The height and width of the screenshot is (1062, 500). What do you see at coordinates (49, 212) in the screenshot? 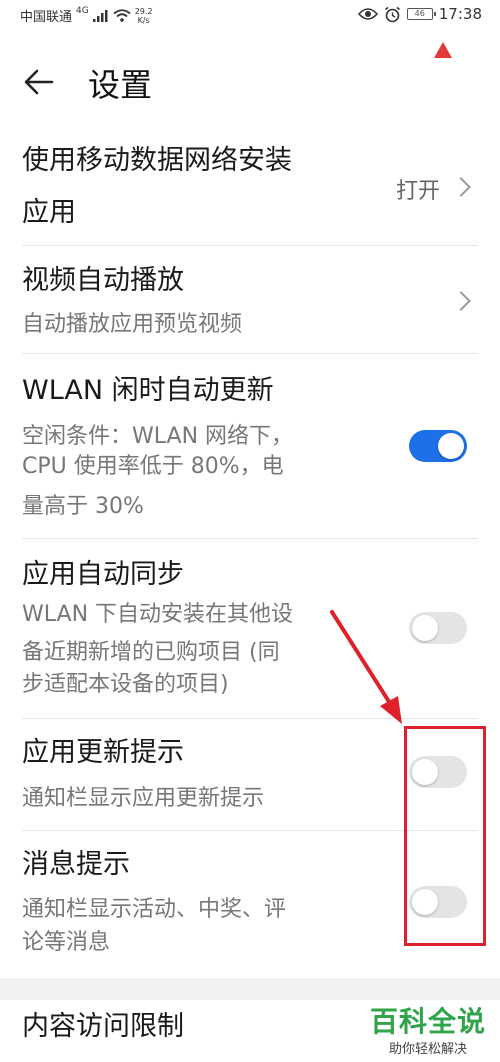
I see `setting-title-cont: 应用` at bounding box center [49, 212].